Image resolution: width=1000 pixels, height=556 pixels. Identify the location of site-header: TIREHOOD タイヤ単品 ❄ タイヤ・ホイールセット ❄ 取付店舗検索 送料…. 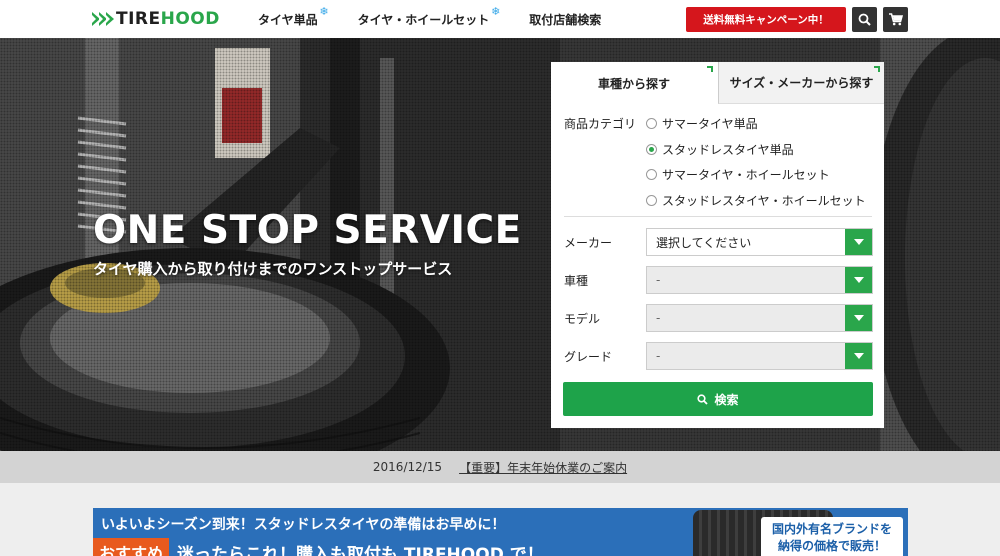
(500, 19).